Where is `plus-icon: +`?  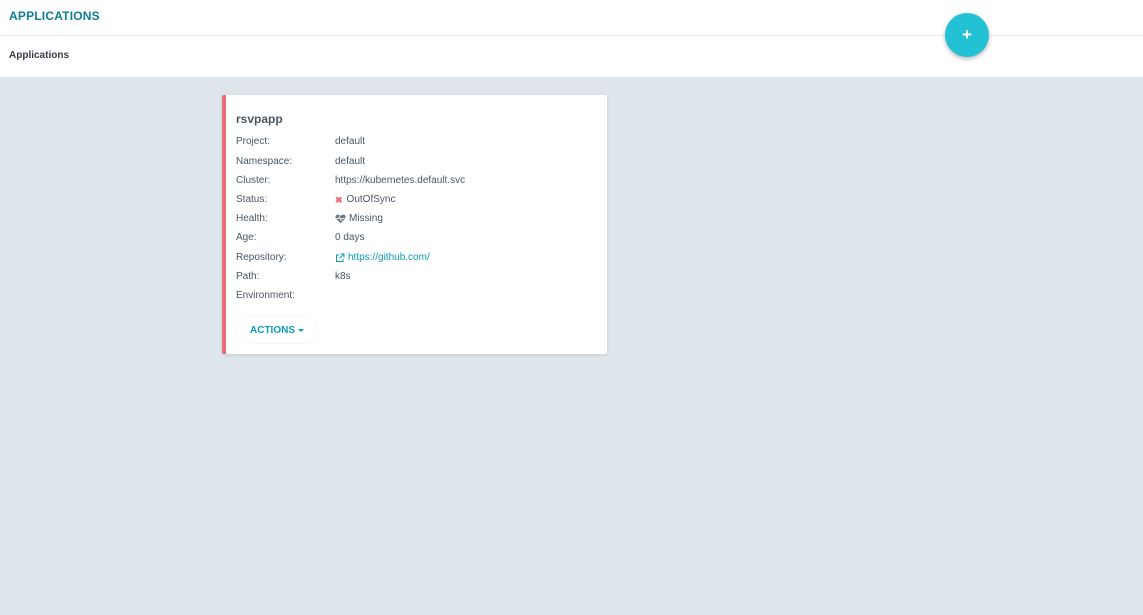
plus-icon: + is located at coordinates (967, 34).